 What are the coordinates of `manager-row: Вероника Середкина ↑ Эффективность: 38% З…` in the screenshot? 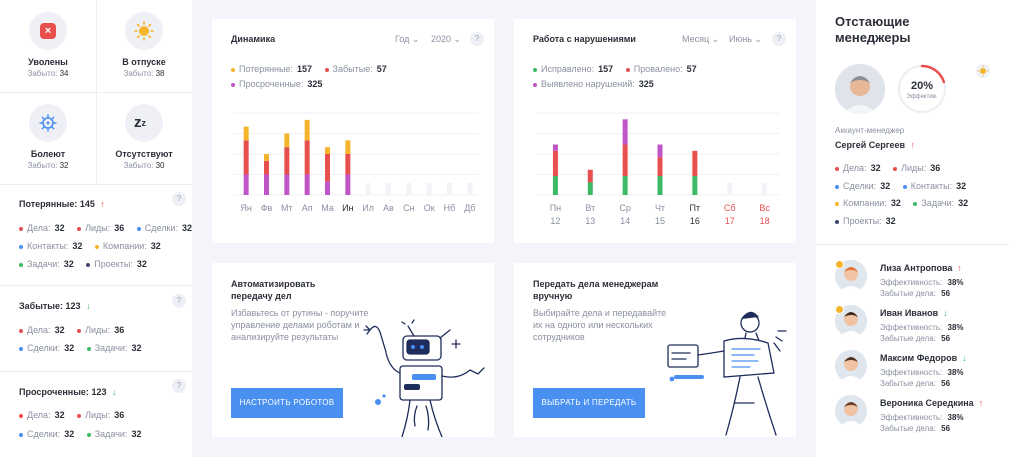 It's located at (912, 414).